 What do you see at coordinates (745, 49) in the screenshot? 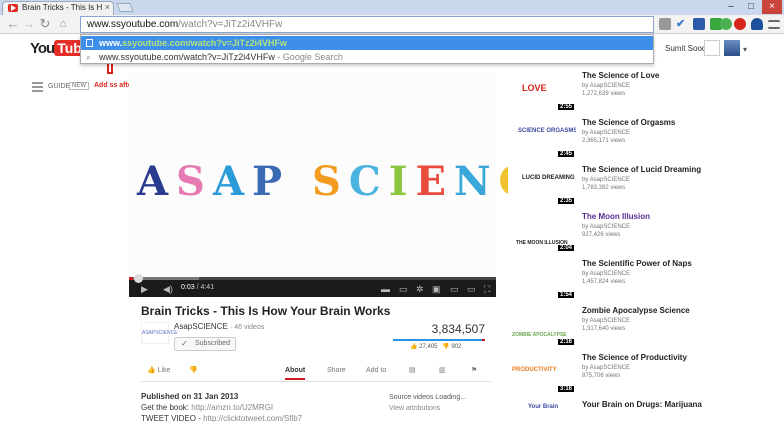
I see `chevron-down-icon: ▾` at bounding box center [745, 49].